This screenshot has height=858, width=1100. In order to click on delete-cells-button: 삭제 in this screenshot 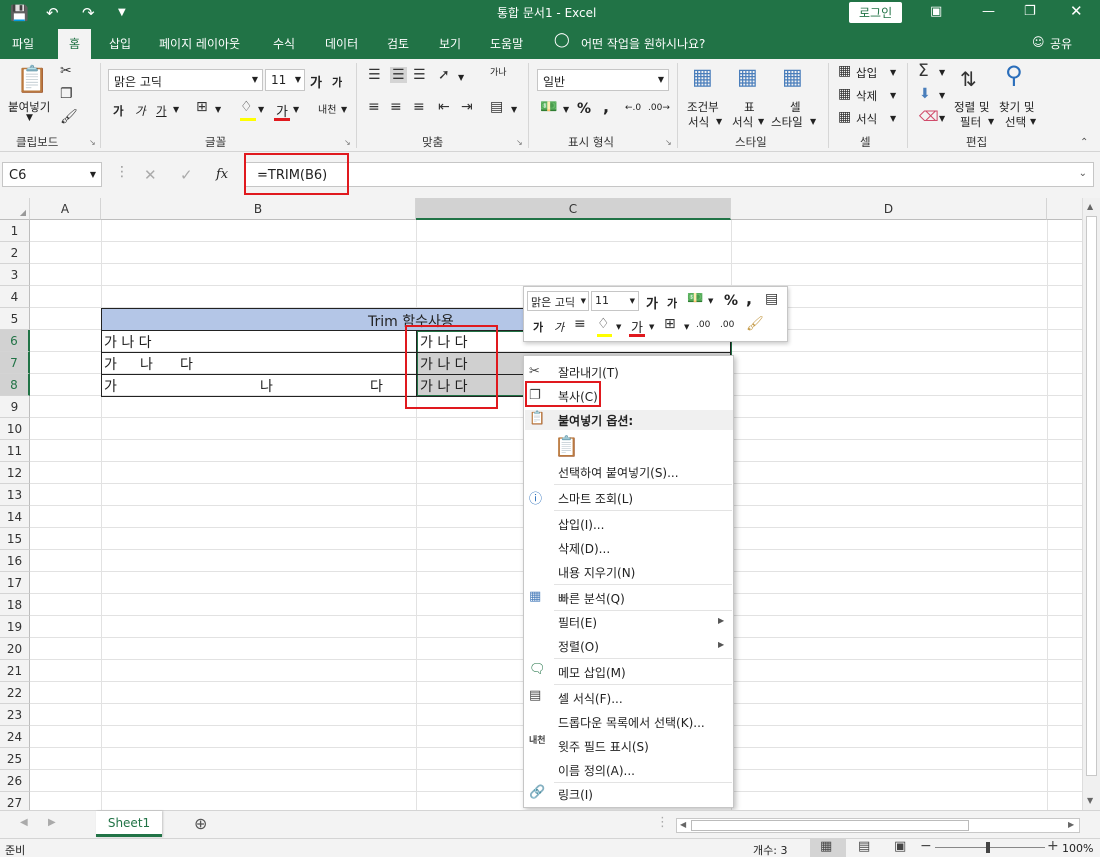, I will do `click(866, 96)`.